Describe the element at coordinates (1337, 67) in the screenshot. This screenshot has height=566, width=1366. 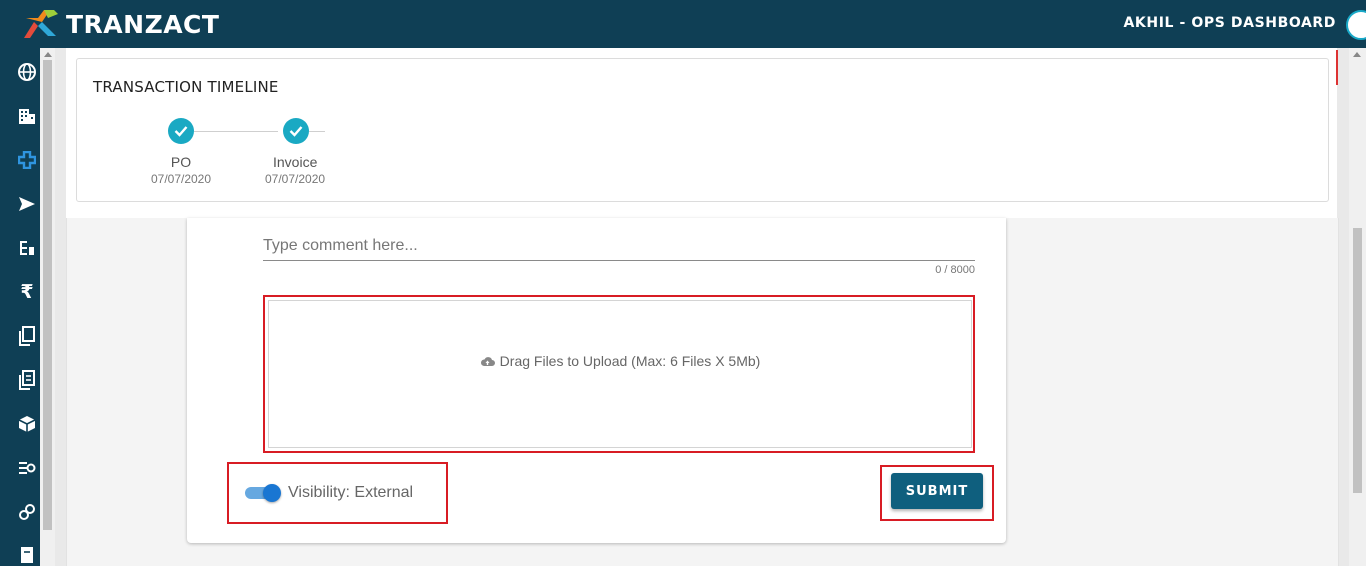
I see `alert-indicator` at that location.